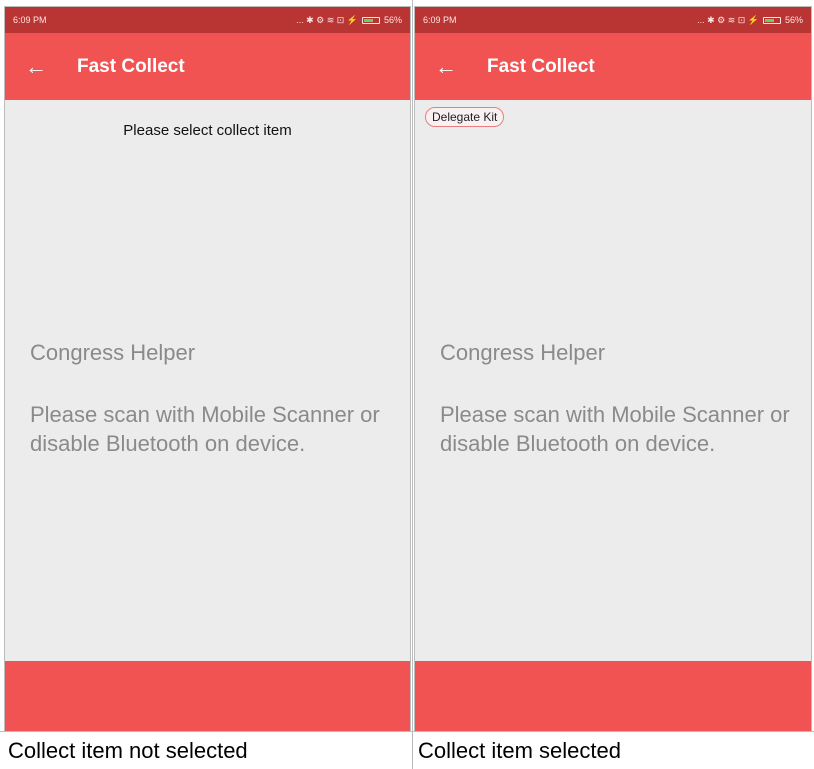 The height and width of the screenshot is (769, 814). I want to click on caption-selected: Collect item selected, so click(519, 750).